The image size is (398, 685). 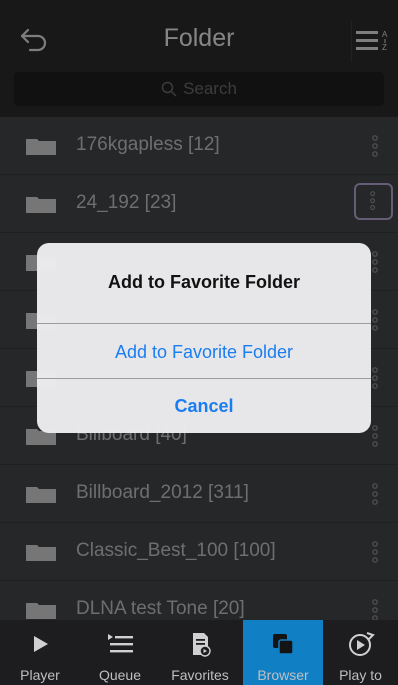 I want to click on dialog-title: Add to Favorite Folder, so click(x=203, y=282).